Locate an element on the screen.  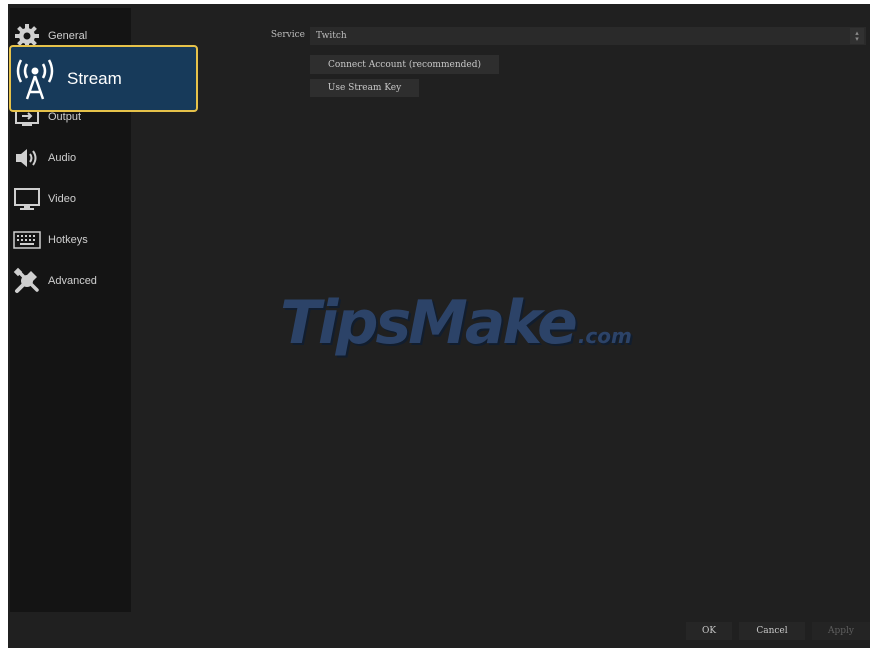
sidebar-item-stream: Stream is located at coordinates (103, 78).